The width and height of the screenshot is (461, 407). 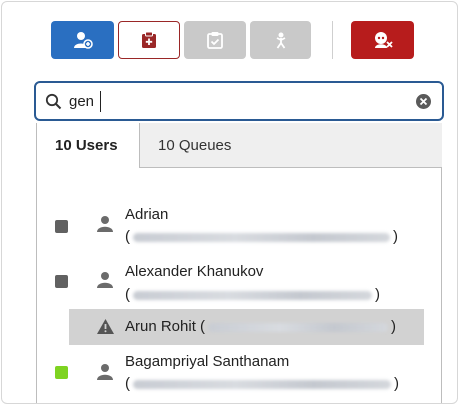 I want to click on clipboard-plus-icon, so click(x=149, y=40).